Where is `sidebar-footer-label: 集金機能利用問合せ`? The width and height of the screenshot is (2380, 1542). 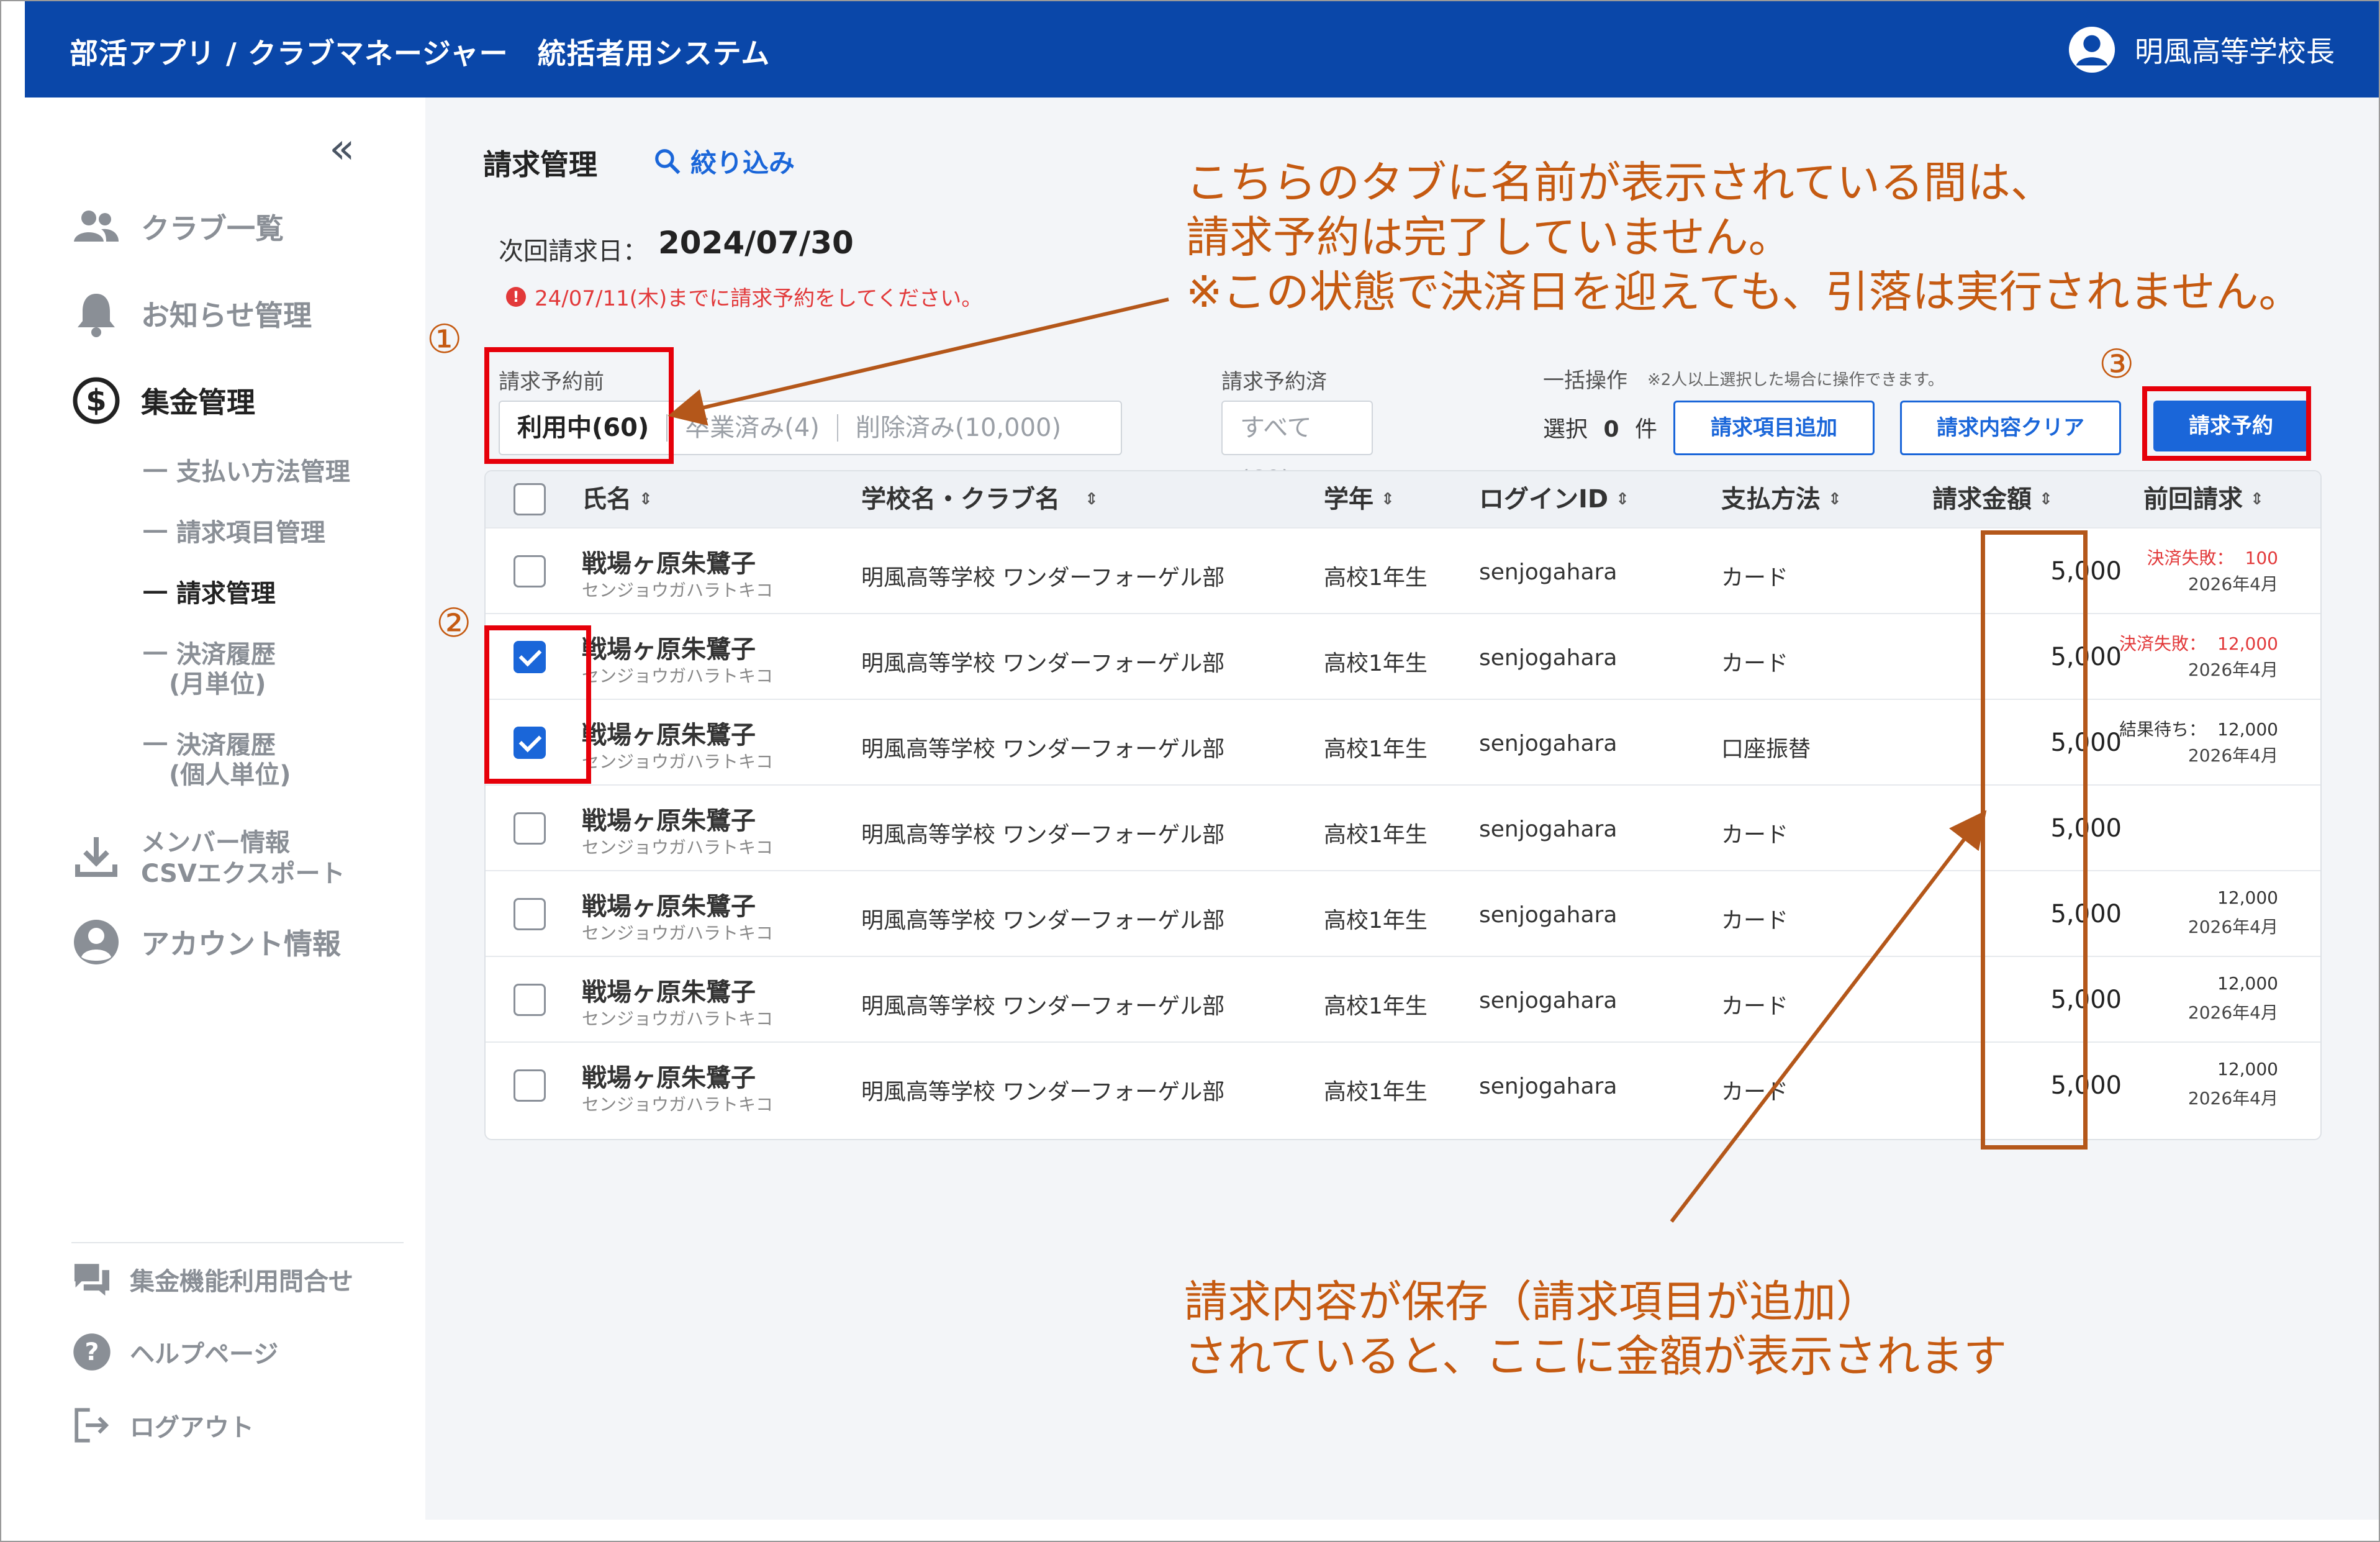 sidebar-footer-label: 集金機能利用問合せ is located at coordinates (241, 1282).